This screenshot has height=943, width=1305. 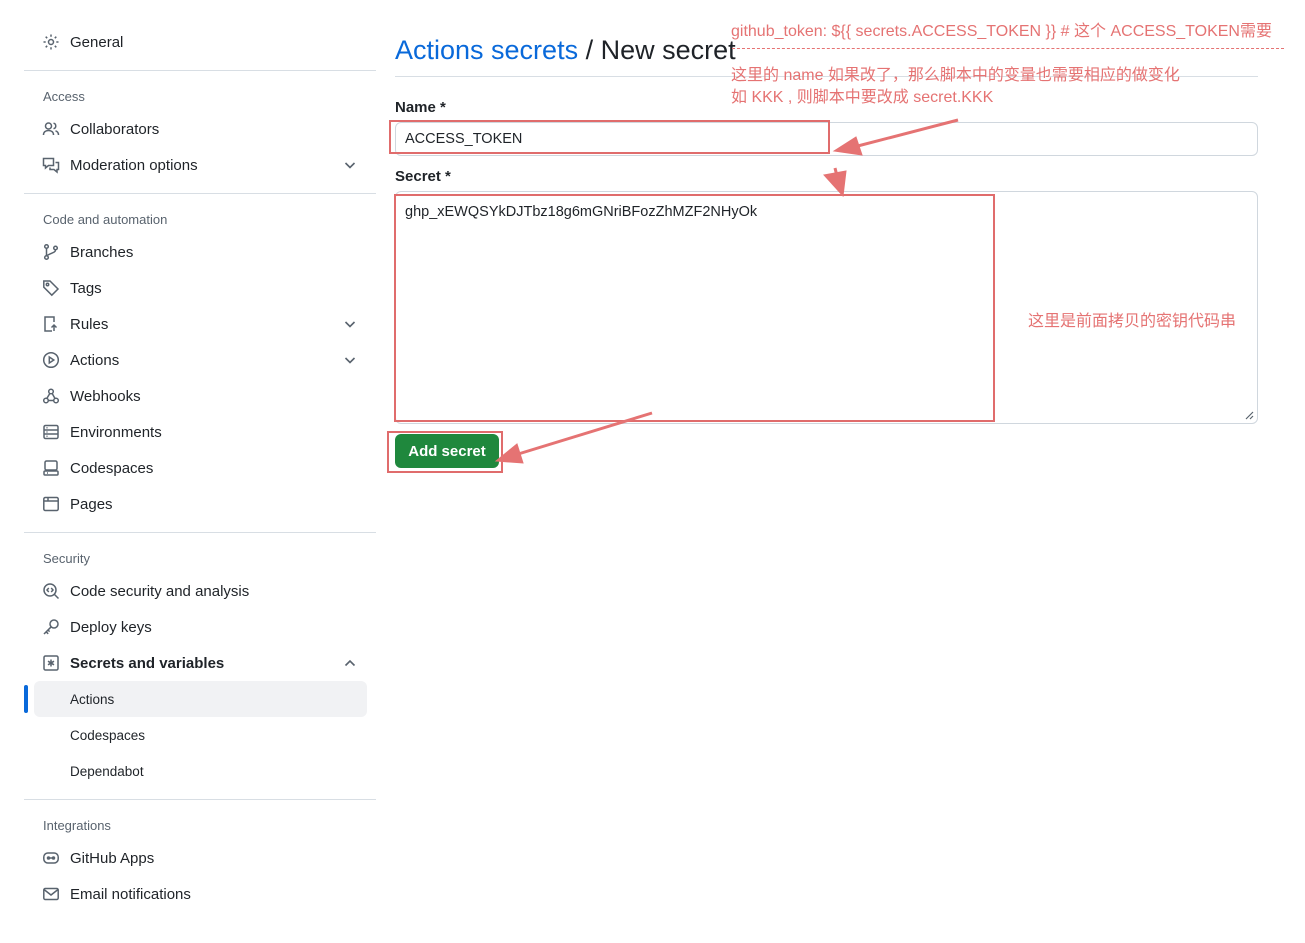 I want to click on hubot-icon, so click(x=51, y=858).